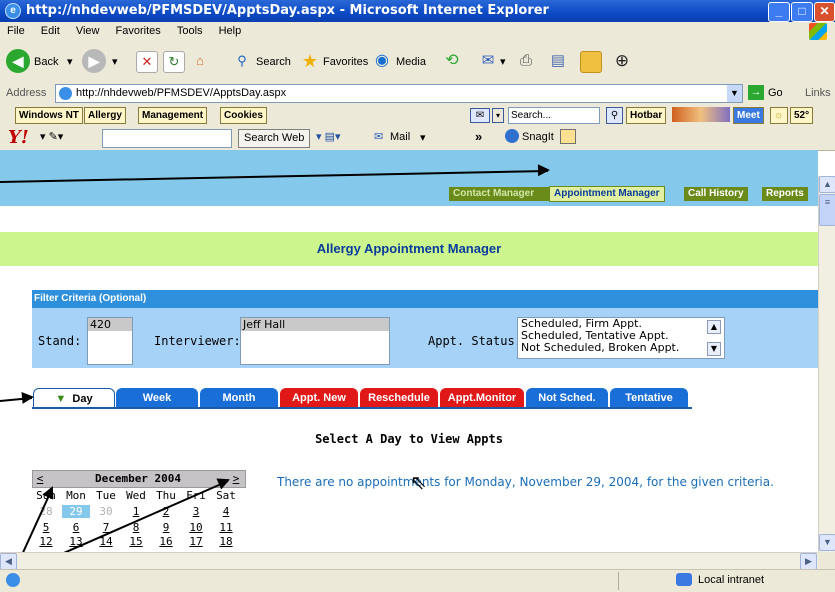 This screenshot has width=835, height=592. I want to click on minimize-button: _, so click(779, 12).